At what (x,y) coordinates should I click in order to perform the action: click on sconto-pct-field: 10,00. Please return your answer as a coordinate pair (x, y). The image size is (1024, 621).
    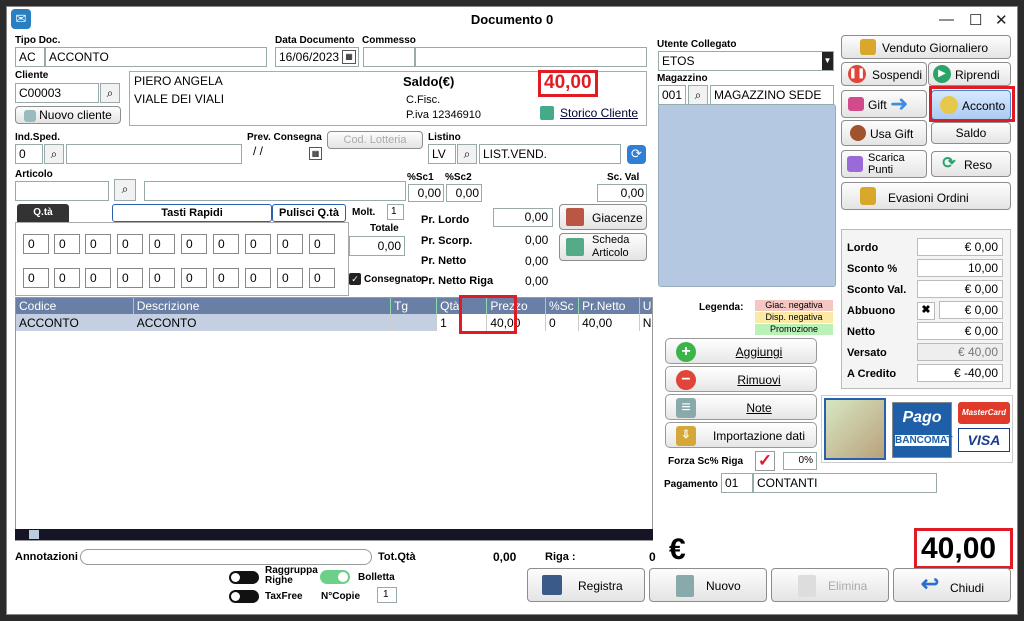
    Looking at the image, I should click on (960, 268).